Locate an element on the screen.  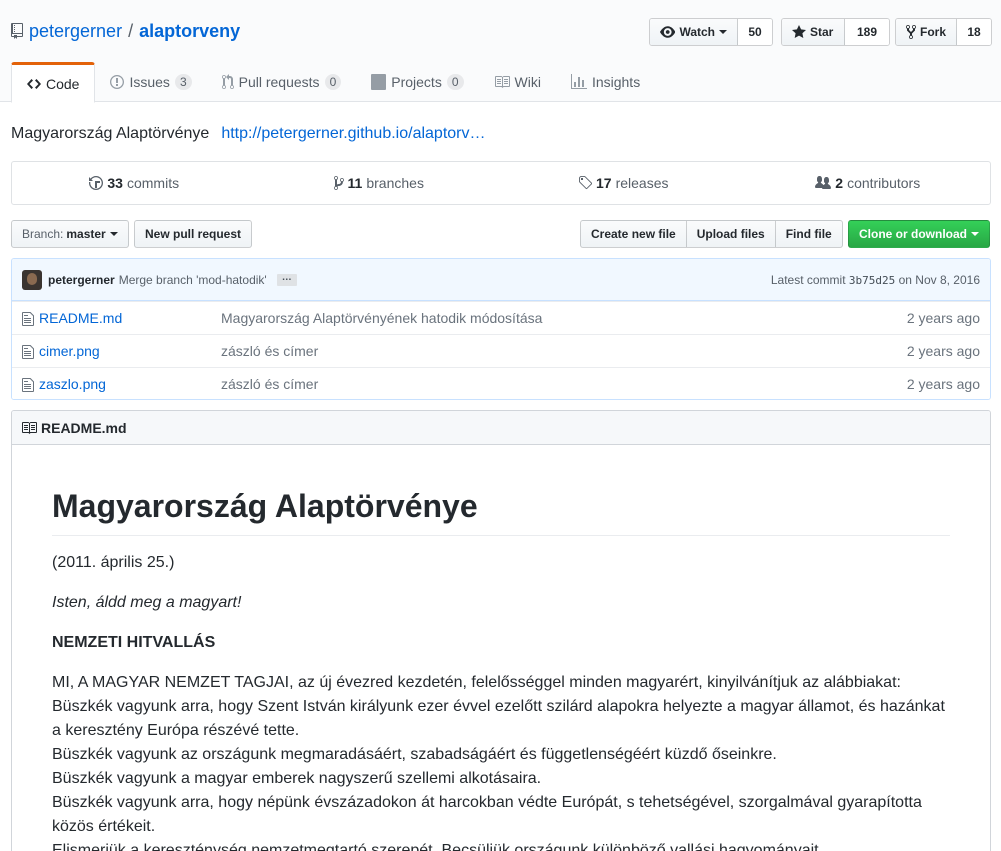
graph-icon is located at coordinates (578, 81).